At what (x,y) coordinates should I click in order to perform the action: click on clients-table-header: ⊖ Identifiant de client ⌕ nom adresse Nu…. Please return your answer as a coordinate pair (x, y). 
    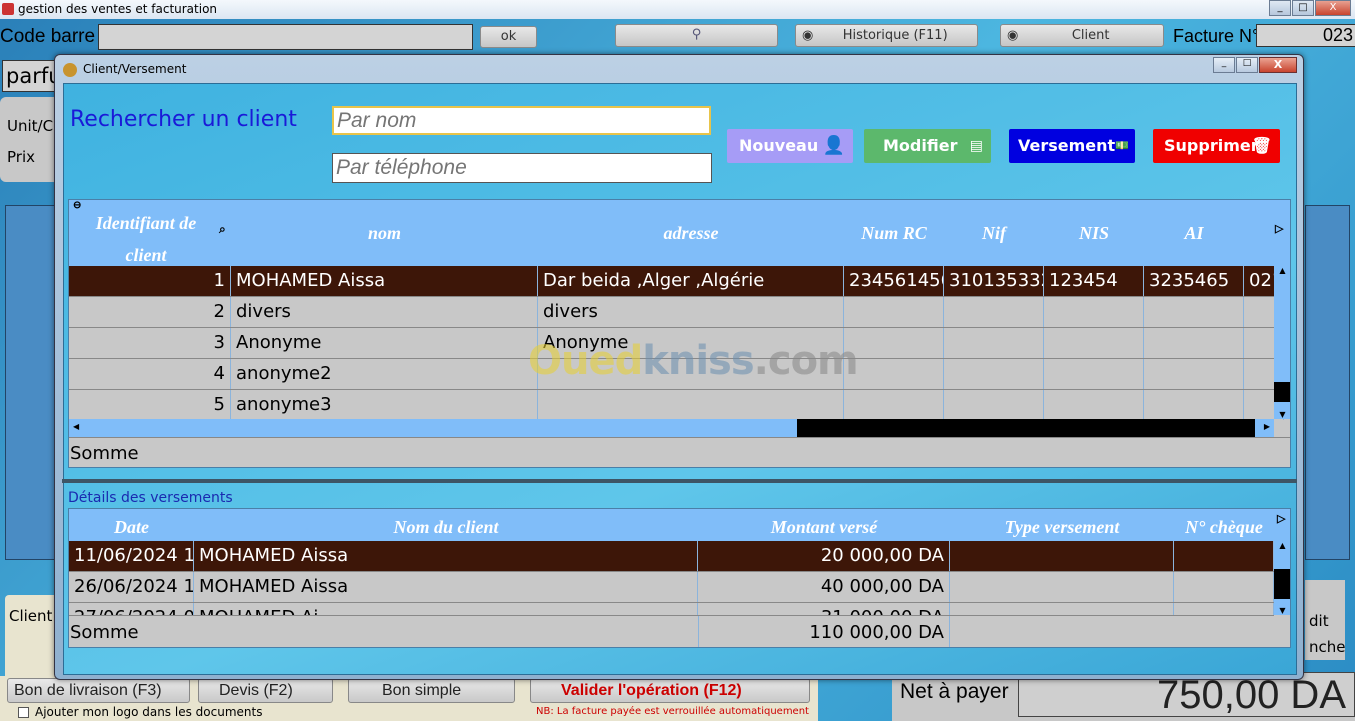
    Looking at the image, I should click on (679, 233).